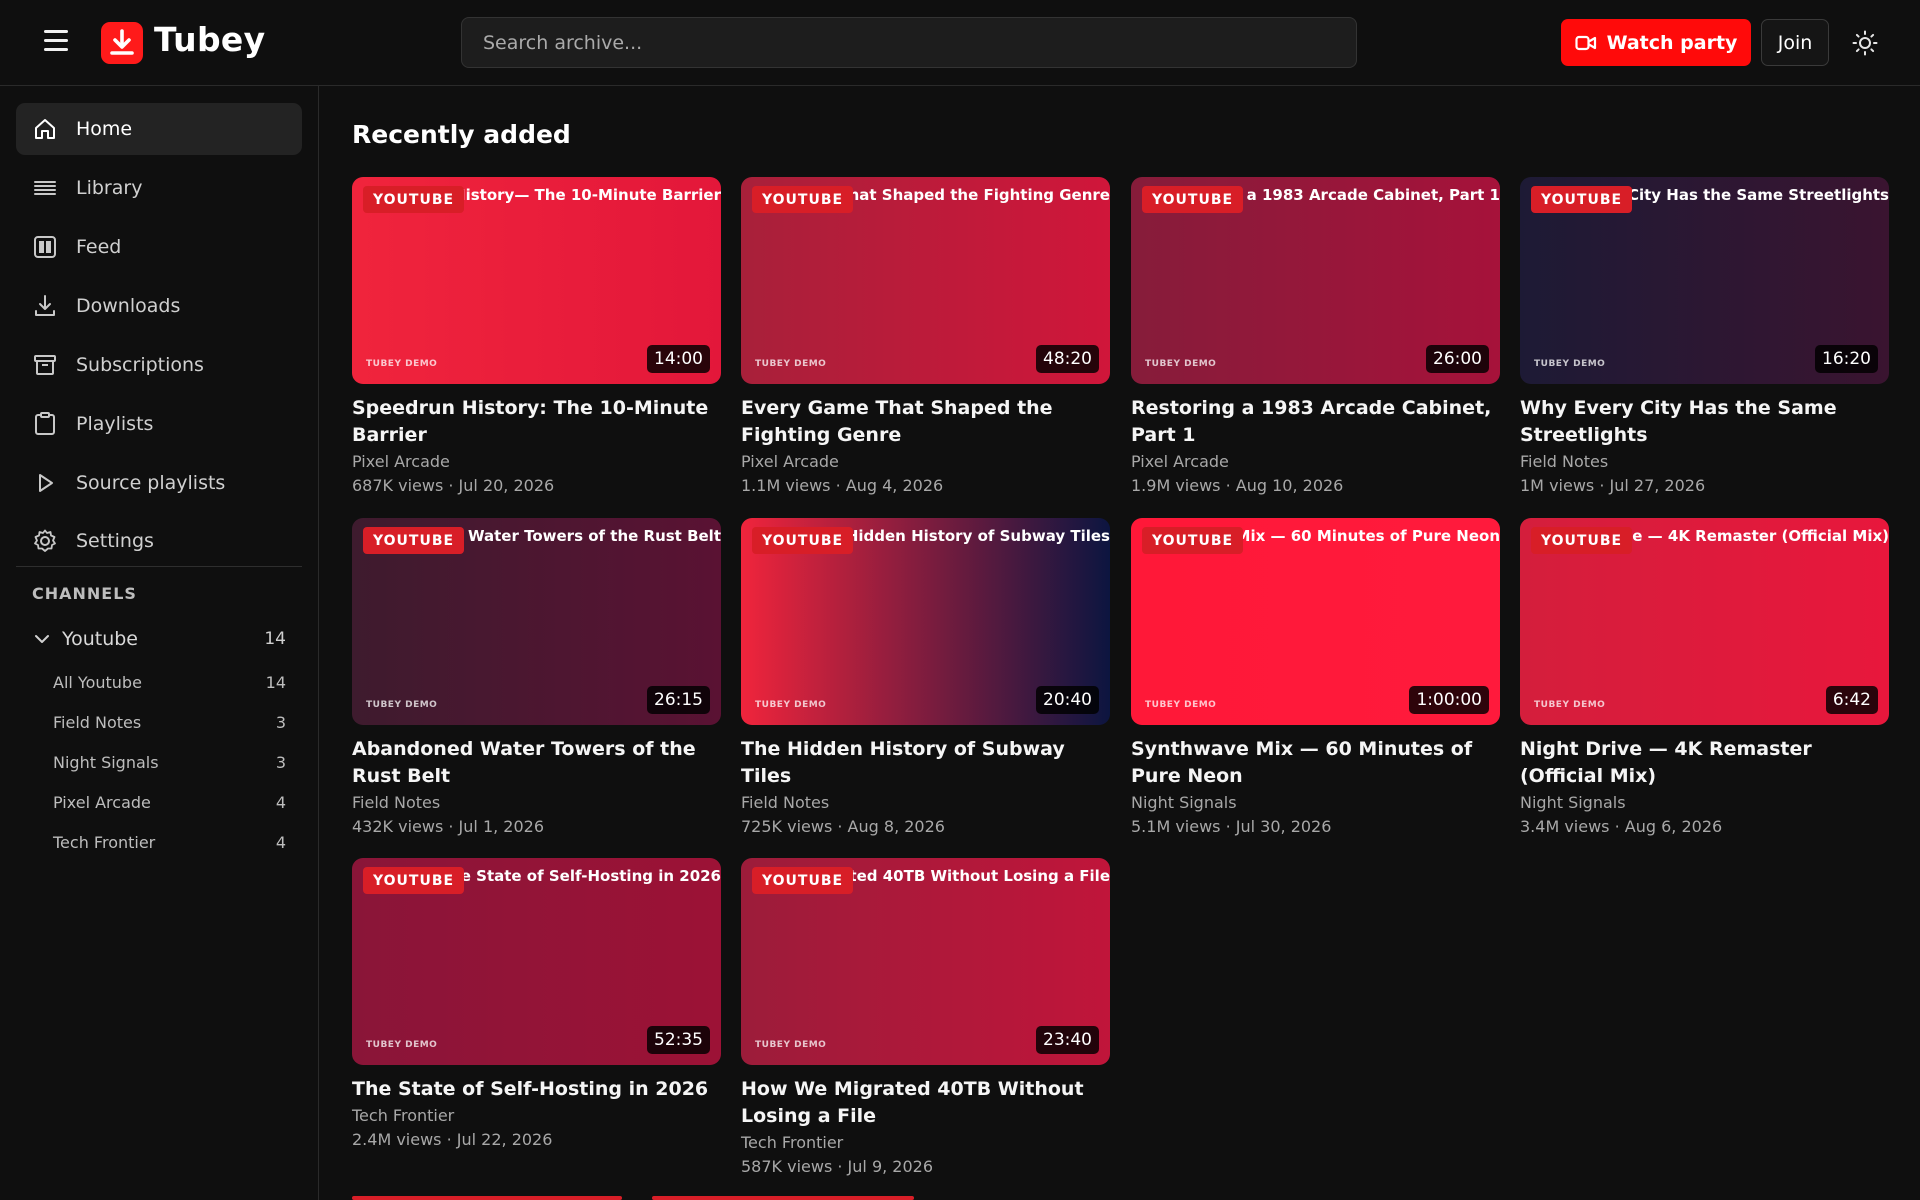  I want to click on duration-badge: 6:42, so click(1851, 700).